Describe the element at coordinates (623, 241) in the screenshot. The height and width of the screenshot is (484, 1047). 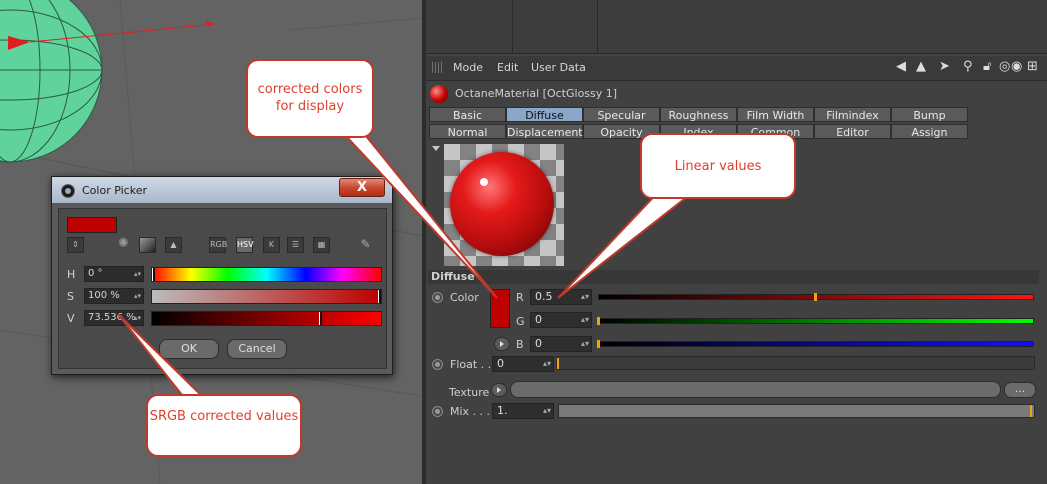
I see `callout-pointer-linear` at that location.